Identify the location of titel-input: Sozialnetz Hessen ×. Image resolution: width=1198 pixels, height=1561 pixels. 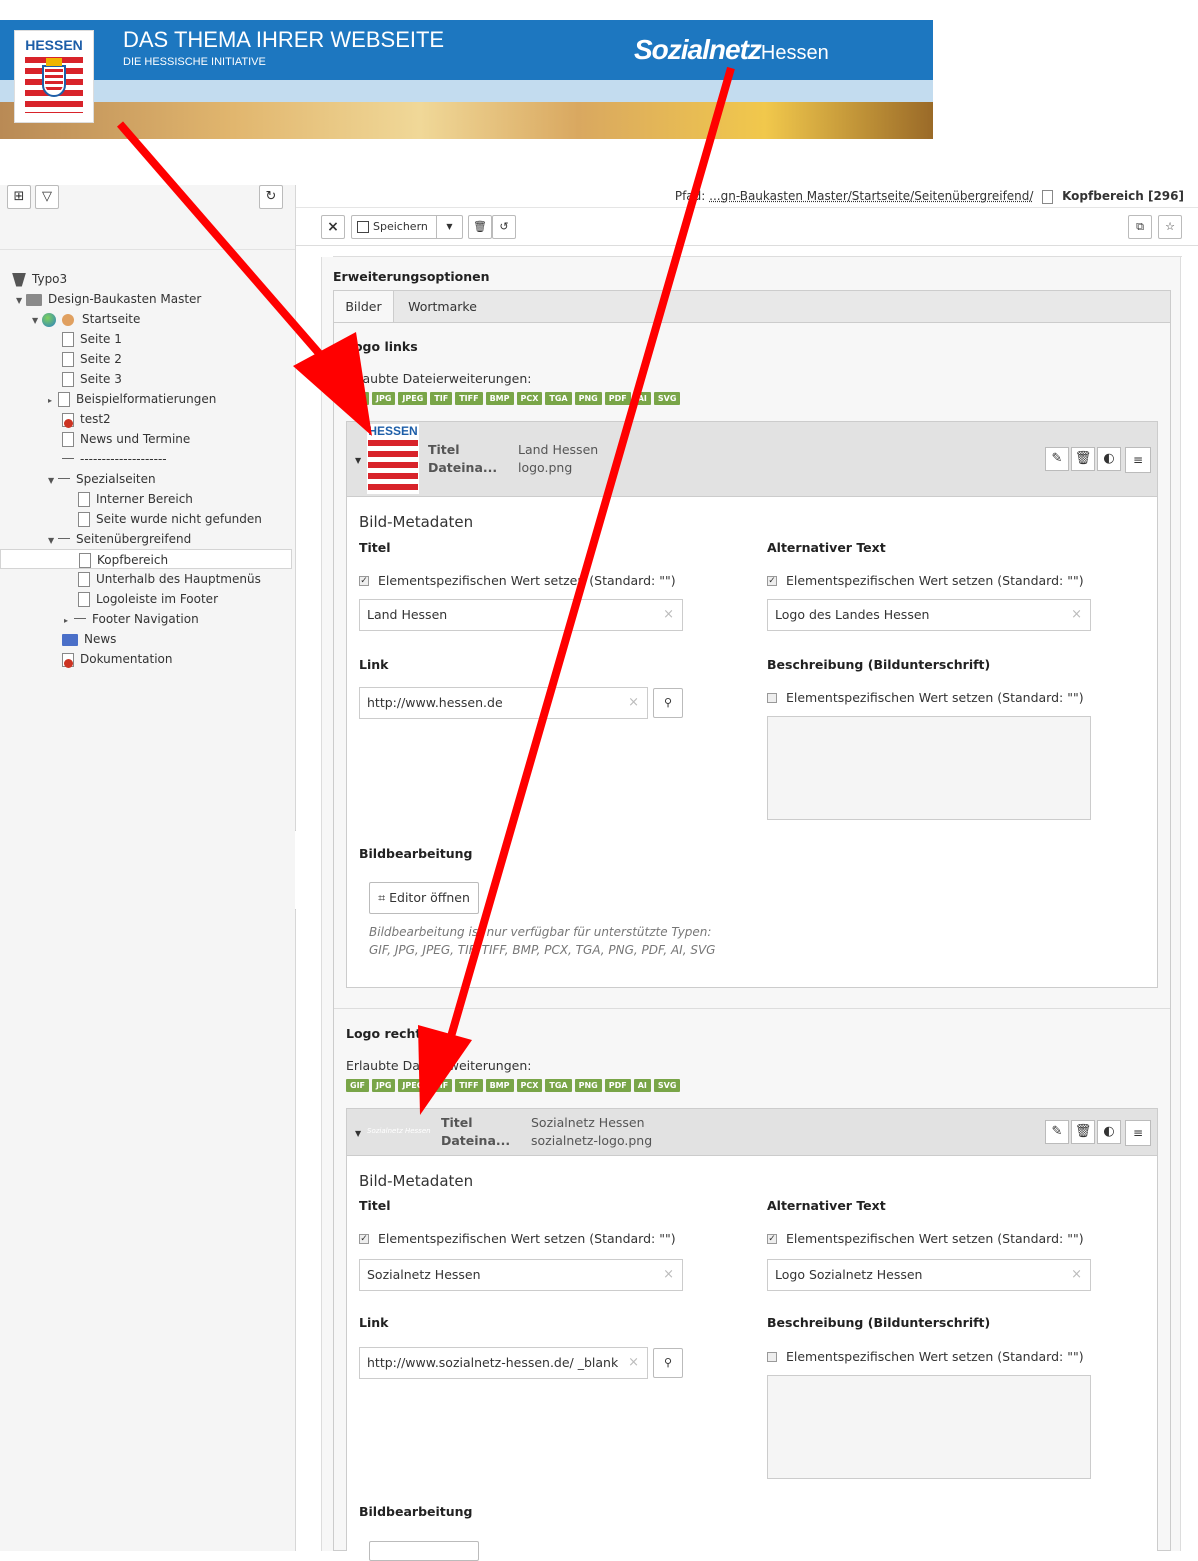
(521, 1275).